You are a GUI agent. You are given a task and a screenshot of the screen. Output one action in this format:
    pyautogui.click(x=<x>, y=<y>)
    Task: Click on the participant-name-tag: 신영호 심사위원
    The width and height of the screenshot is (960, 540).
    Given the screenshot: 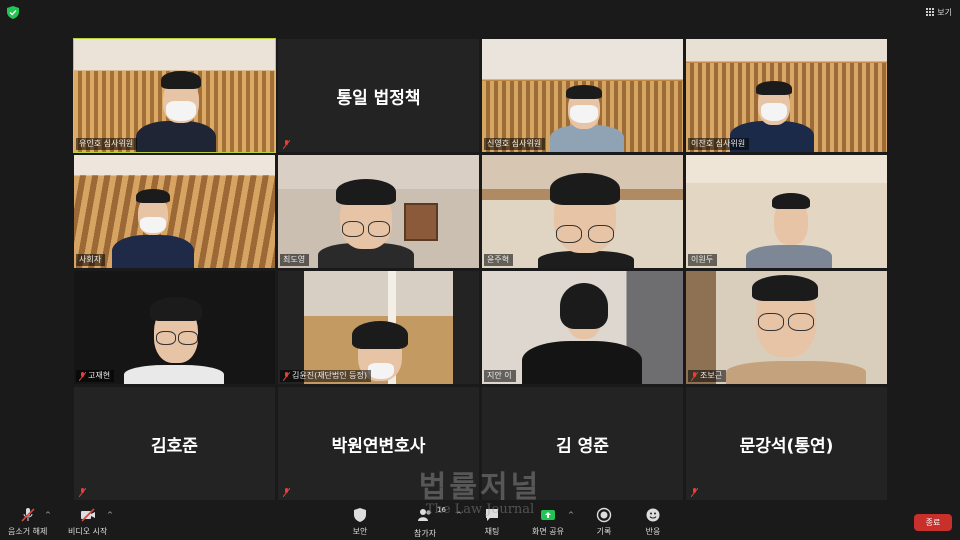 What is the action you would take?
    pyautogui.click(x=515, y=144)
    